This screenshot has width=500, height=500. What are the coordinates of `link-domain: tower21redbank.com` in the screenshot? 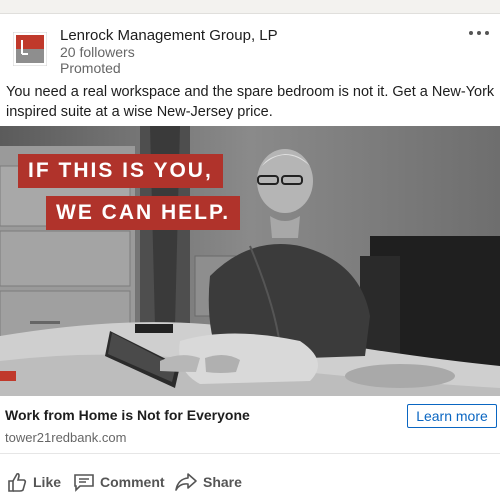 It's located at (66, 437).